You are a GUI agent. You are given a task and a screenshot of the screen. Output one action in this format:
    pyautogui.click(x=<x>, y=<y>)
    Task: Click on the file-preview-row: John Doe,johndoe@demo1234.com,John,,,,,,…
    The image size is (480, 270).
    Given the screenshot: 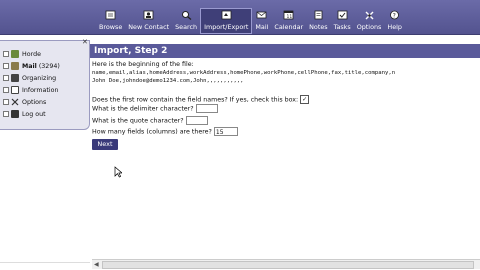 What is the action you would take?
    pyautogui.click(x=168, y=81)
    